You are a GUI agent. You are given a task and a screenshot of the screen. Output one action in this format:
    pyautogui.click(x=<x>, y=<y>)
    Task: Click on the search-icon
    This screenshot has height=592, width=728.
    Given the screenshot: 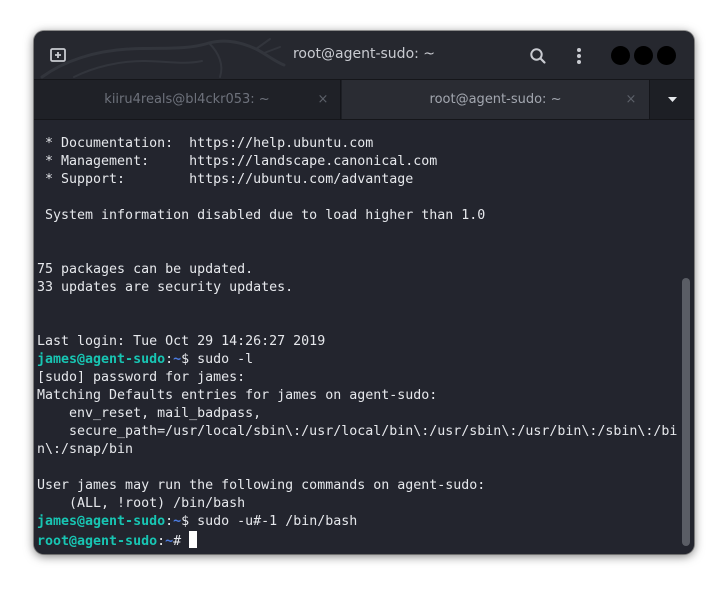 What is the action you would take?
    pyautogui.click(x=538, y=56)
    